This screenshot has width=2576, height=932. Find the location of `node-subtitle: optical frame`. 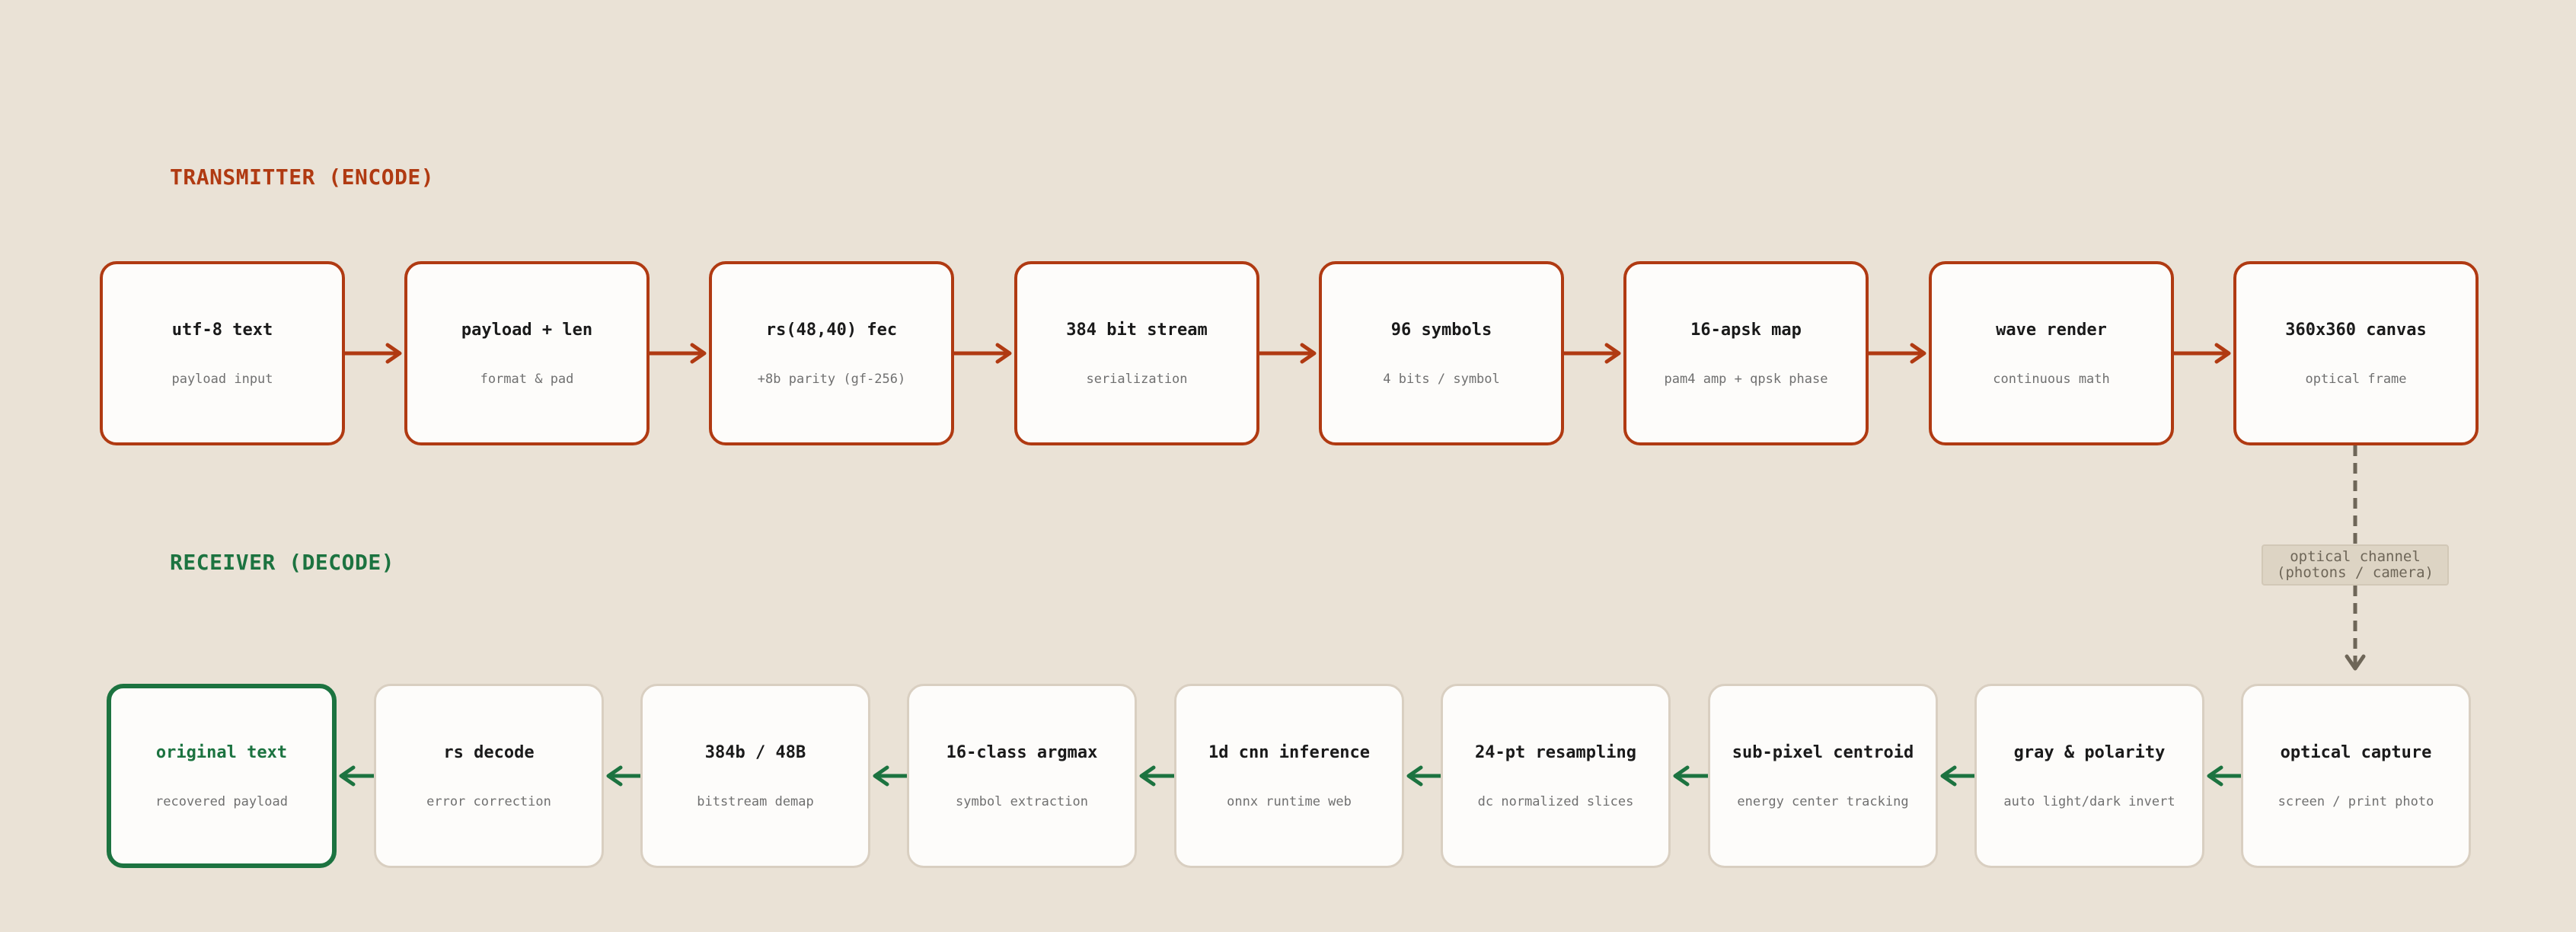

node-subtitle: optical frame is located at coordinates (2356, 379).